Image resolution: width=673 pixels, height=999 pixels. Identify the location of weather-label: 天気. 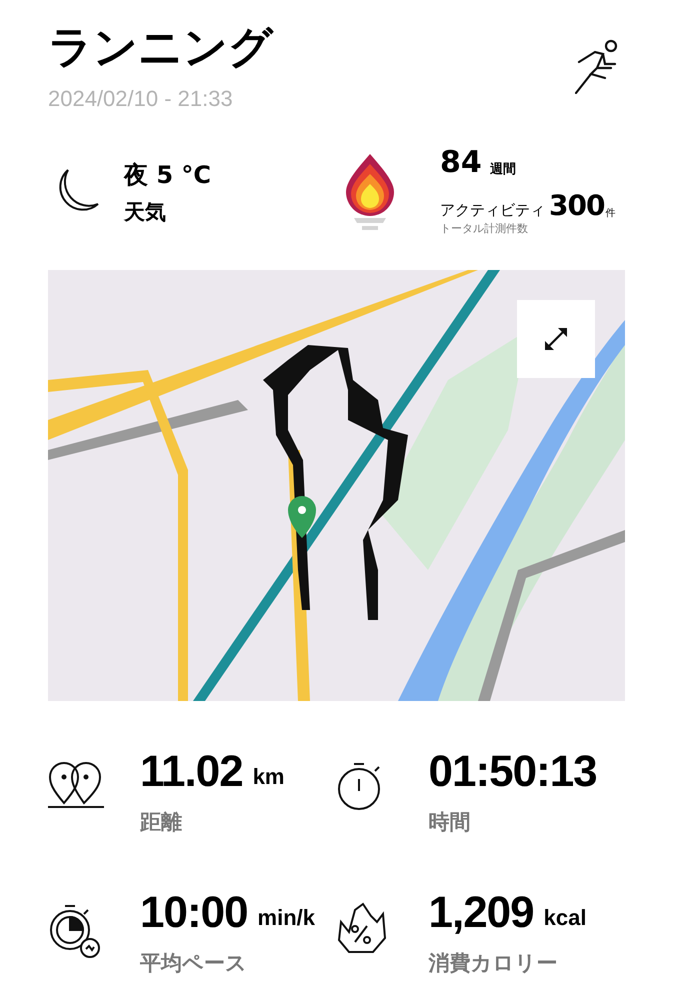
(145, 212).